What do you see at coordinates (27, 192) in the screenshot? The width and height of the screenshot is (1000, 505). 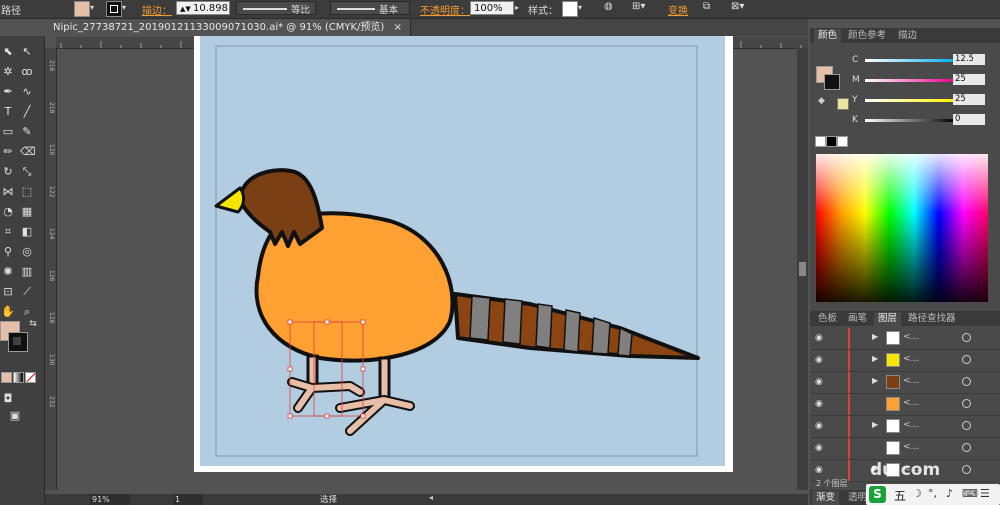 I see `free-transform-tool-icon: ⬚` at bounding box center [27, 192].